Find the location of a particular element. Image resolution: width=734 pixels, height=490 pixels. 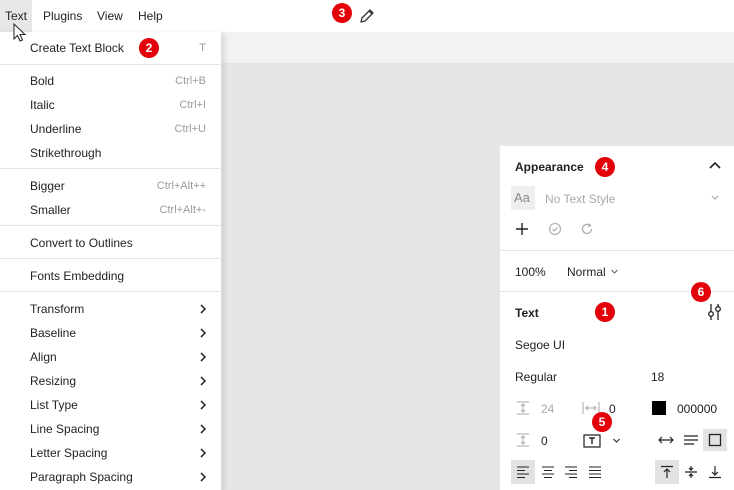

menu-item-shortcut: Ctrl+I is located at coordinates (192, 105).